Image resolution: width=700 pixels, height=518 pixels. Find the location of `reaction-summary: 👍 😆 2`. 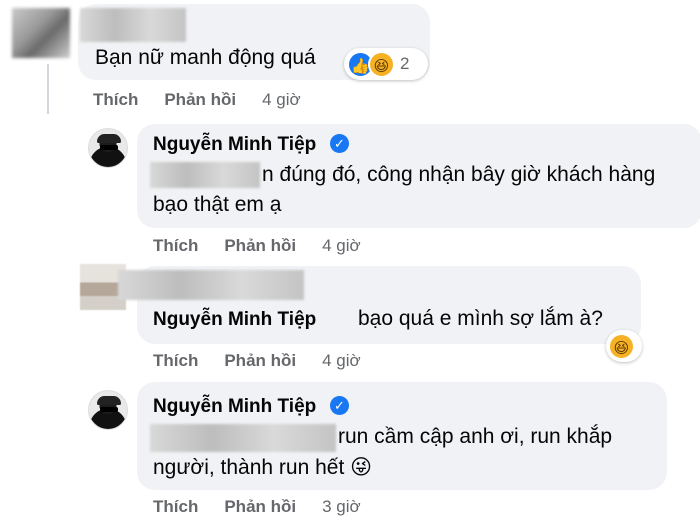

reaction-summary: 👍 😆 2 is located at coordinates (386, 64).